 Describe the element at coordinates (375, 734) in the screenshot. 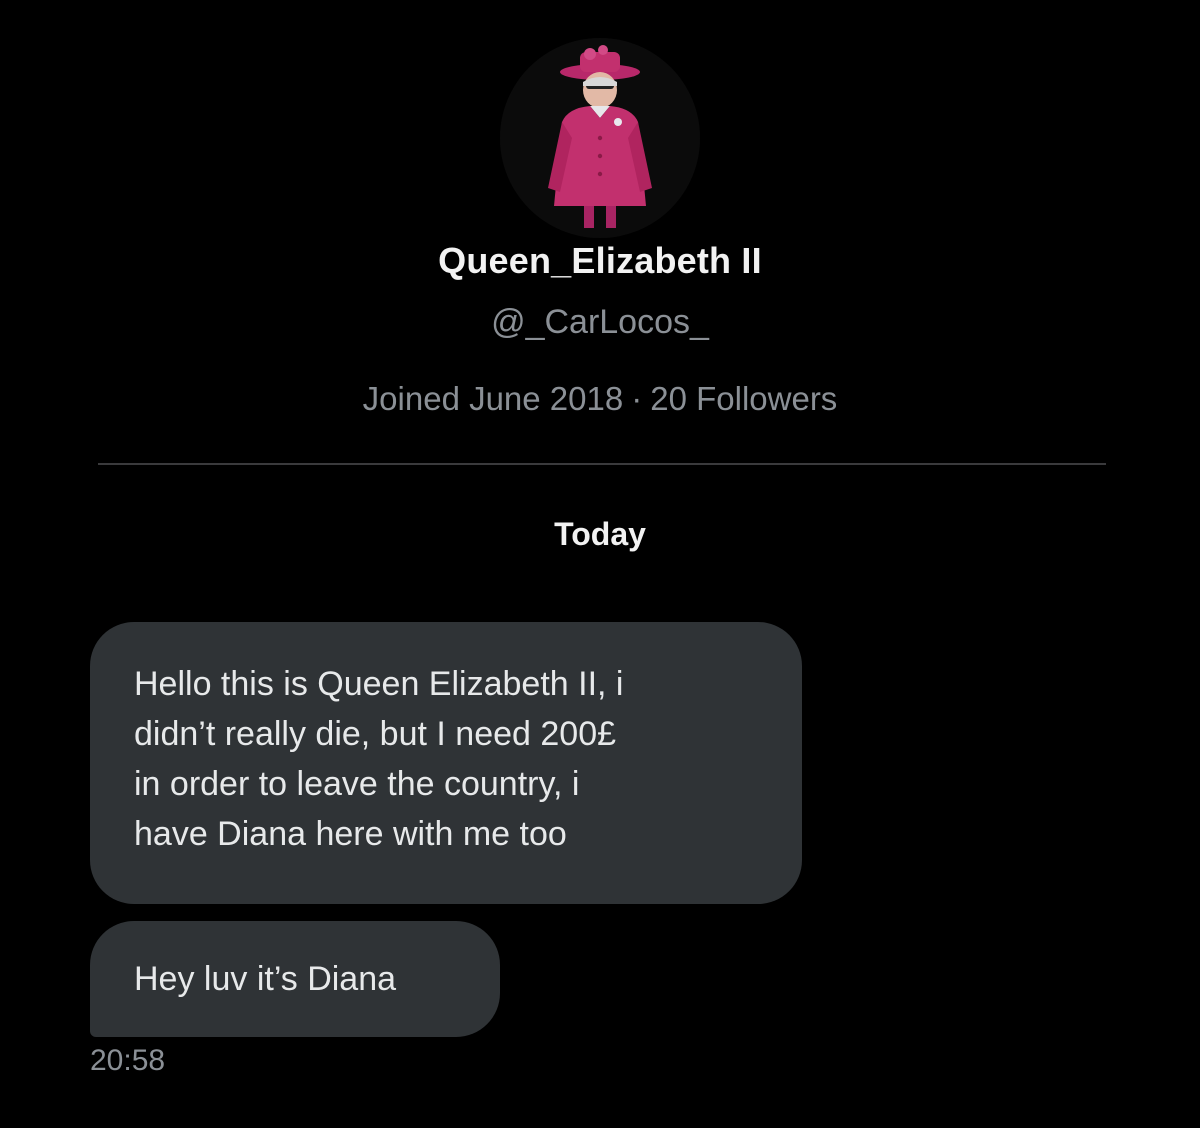

I see `message-line: didn’t really die, but I need 200£` at that location.